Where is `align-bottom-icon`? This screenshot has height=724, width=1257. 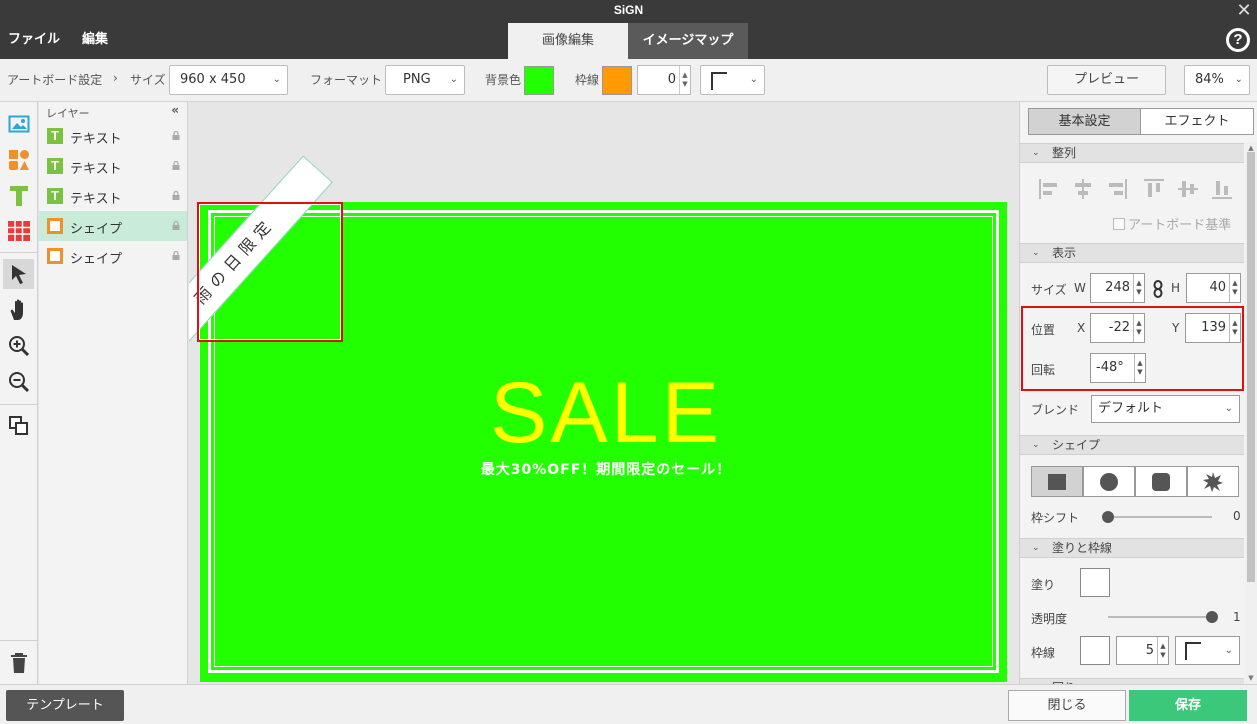 align-bottom-icon is located at coordinates (1222, 189).